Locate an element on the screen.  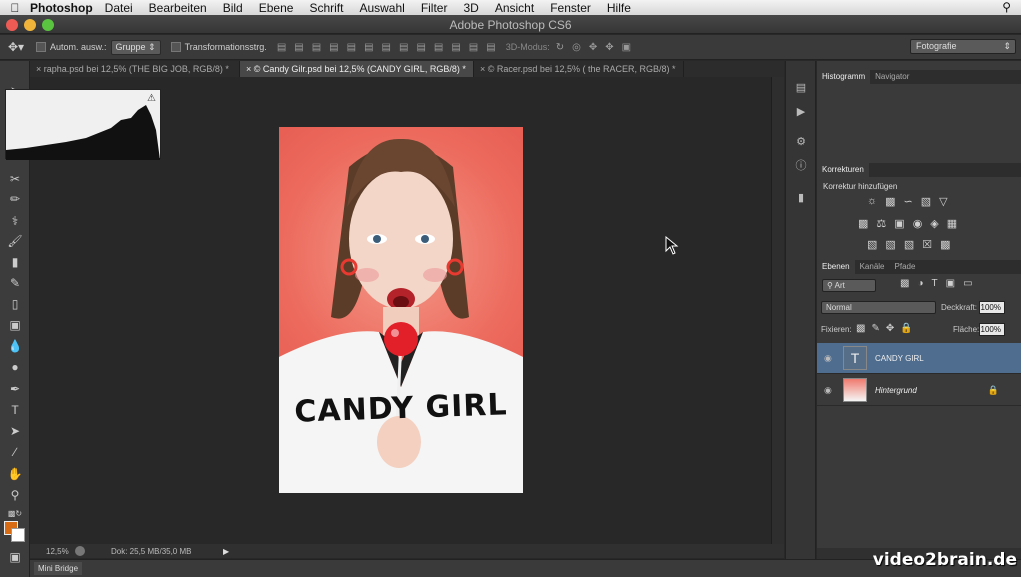
filter-smart-object-icon: ▭ is located at coordinates (967, 283).